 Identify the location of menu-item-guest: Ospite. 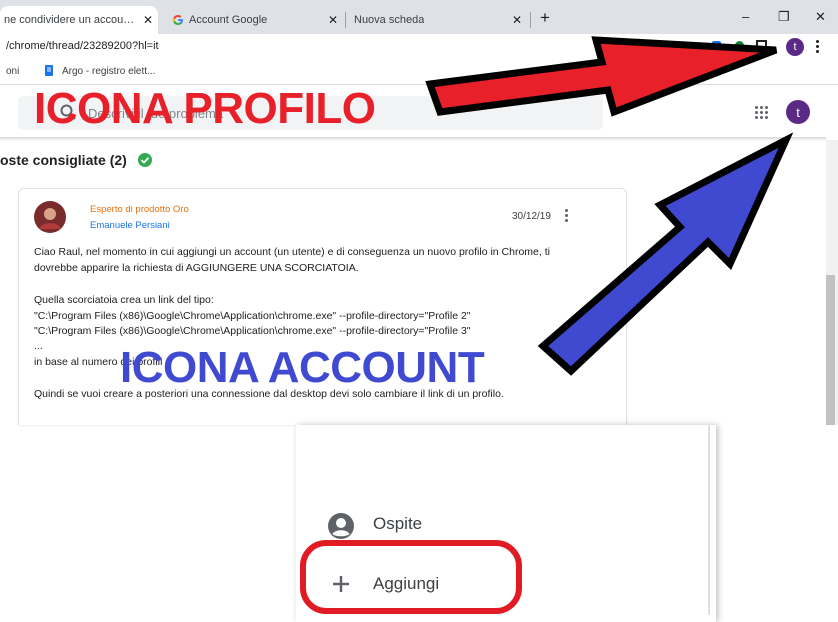
(397, 524).